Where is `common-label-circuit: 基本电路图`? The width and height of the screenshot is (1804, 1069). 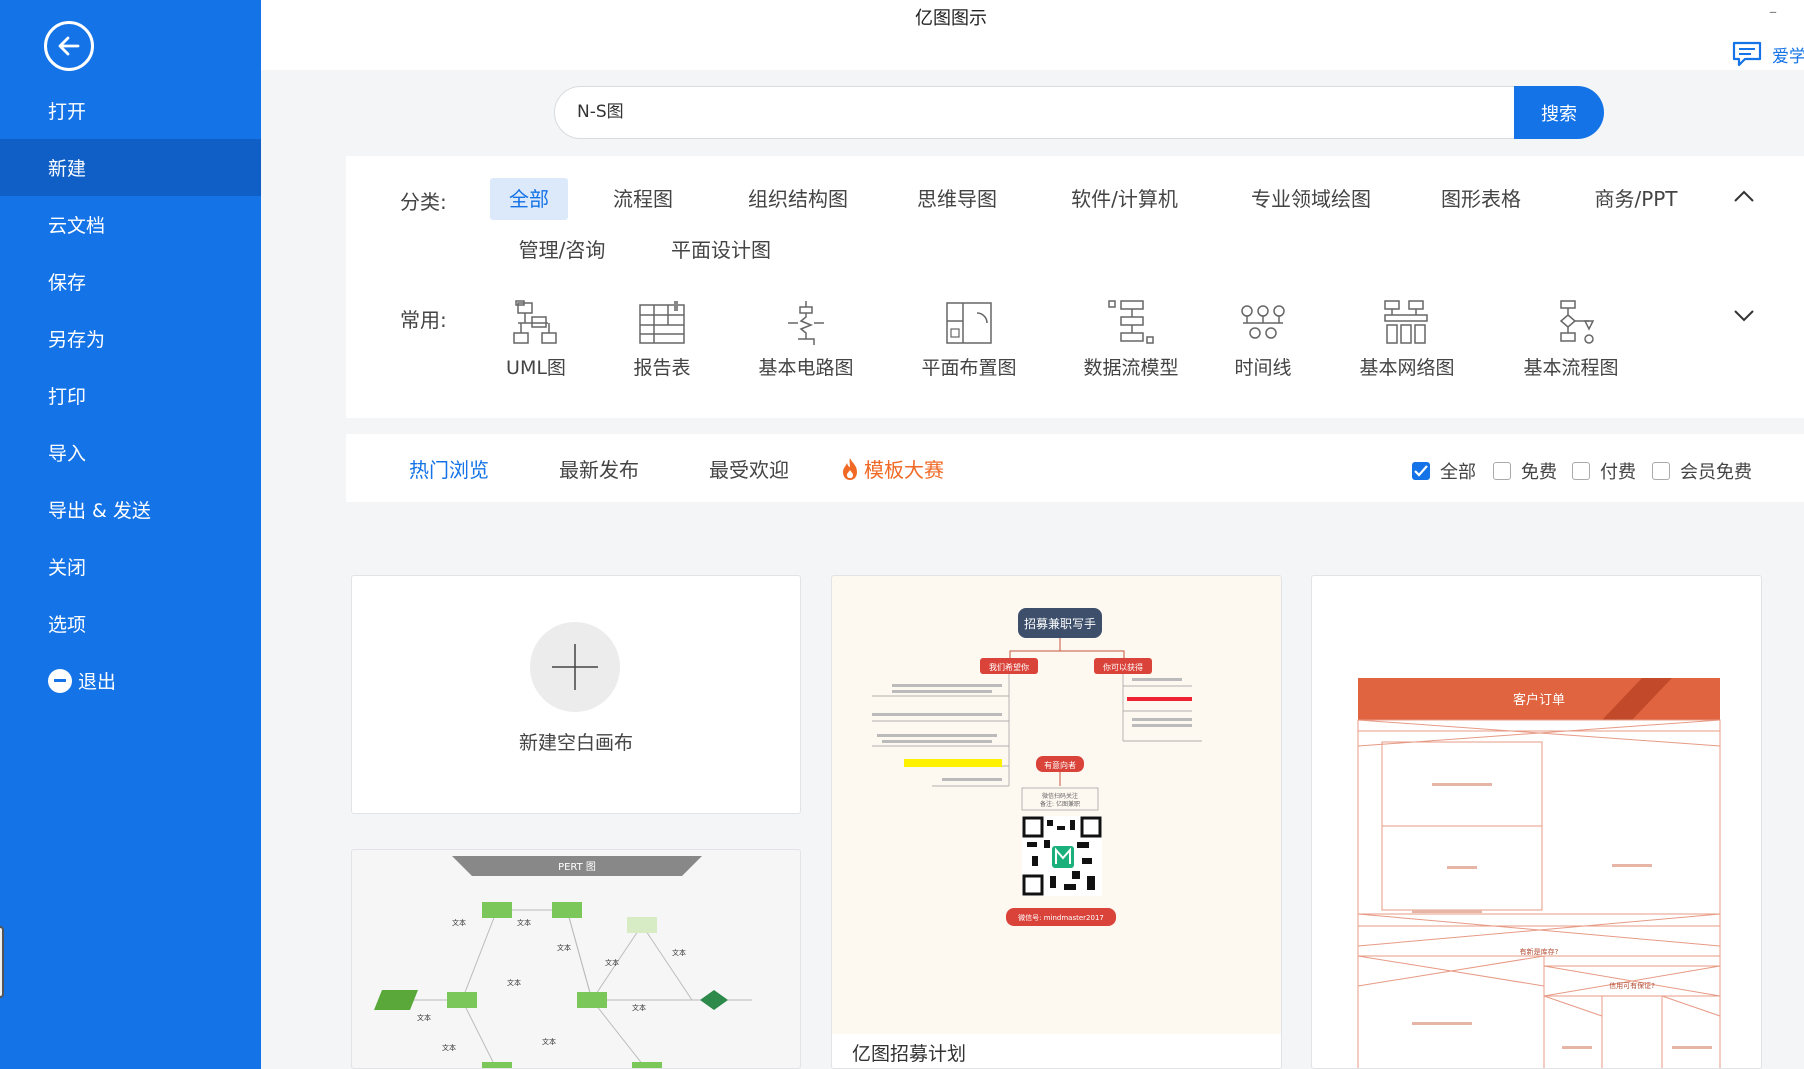
common-label-circuit: 基本电路图 is located at coordinates (806, 368).